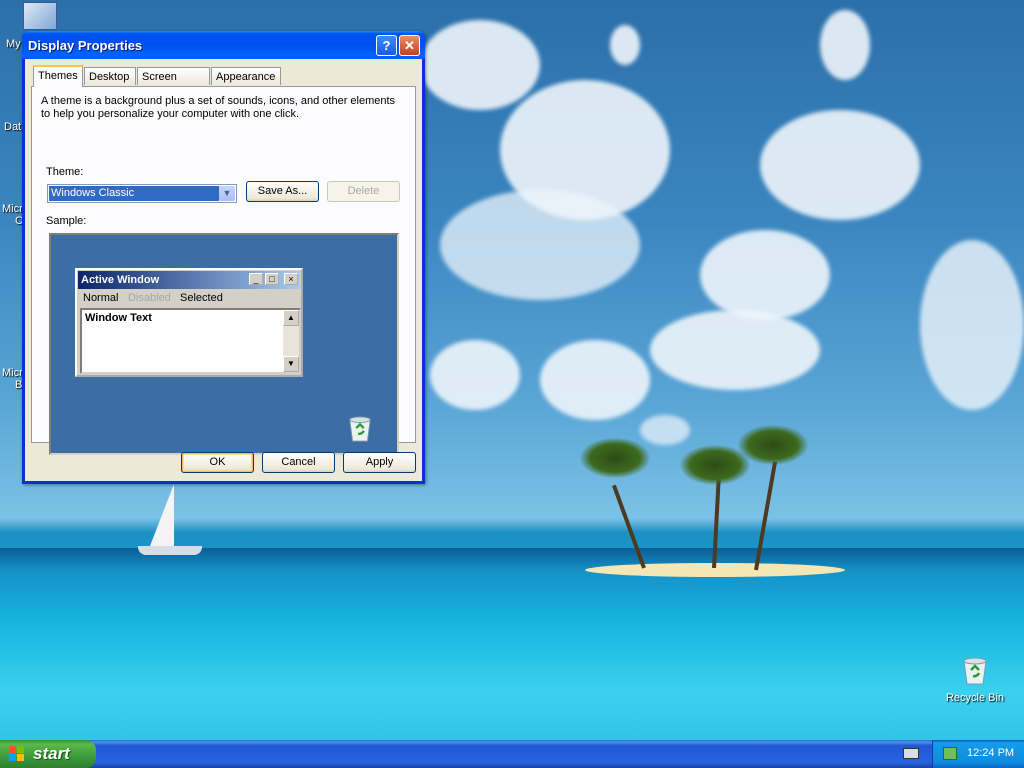 This screenshot has height=768, width=1024. I want to click on scroll-down-icon: ▼, so click(291, 364).